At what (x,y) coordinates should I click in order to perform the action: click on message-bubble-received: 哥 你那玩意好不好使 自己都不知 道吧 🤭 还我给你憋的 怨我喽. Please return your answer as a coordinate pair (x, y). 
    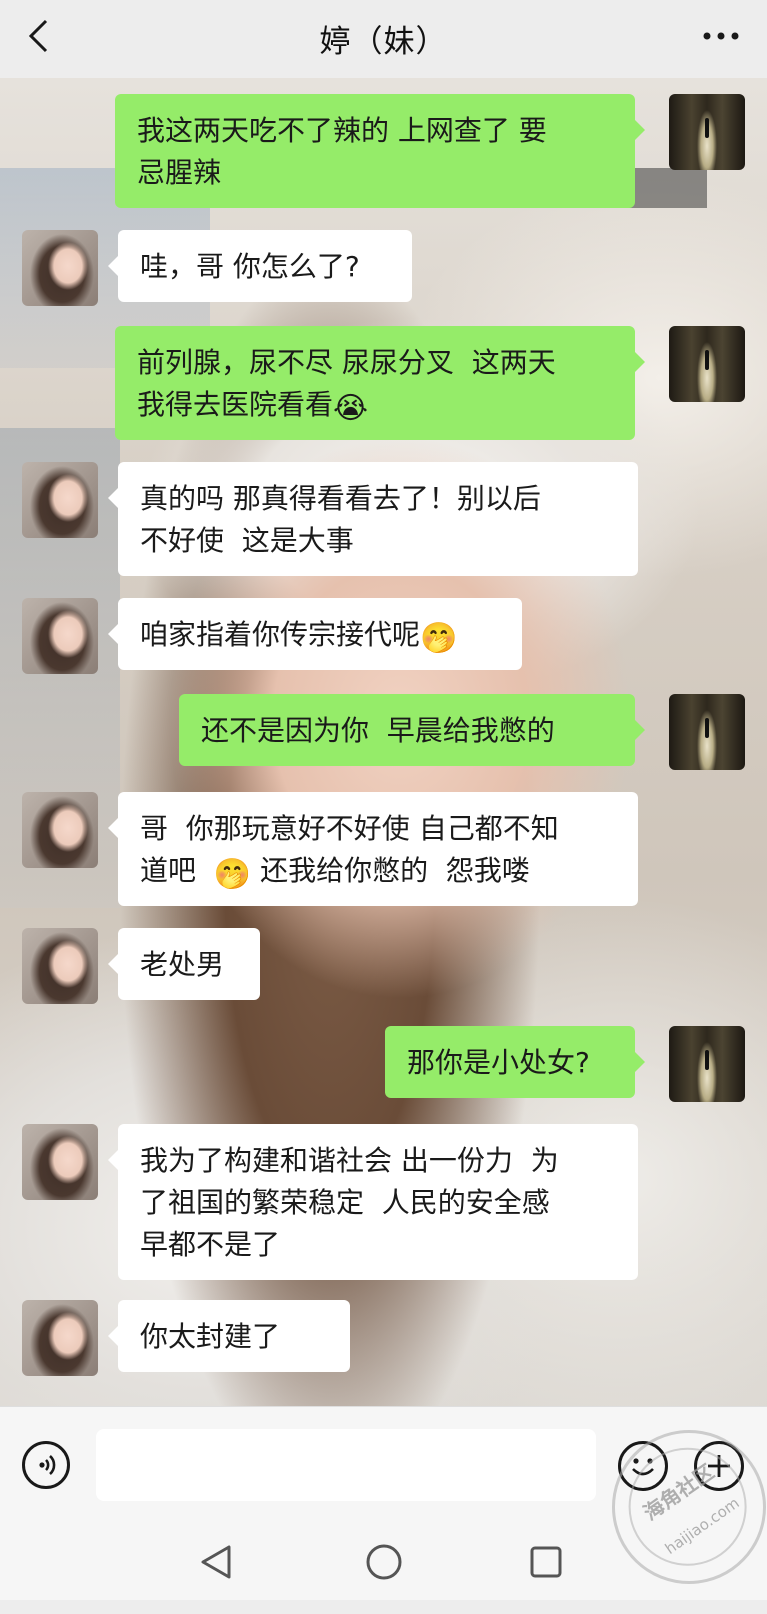
    Looking at the image, I should click on (373, 849).